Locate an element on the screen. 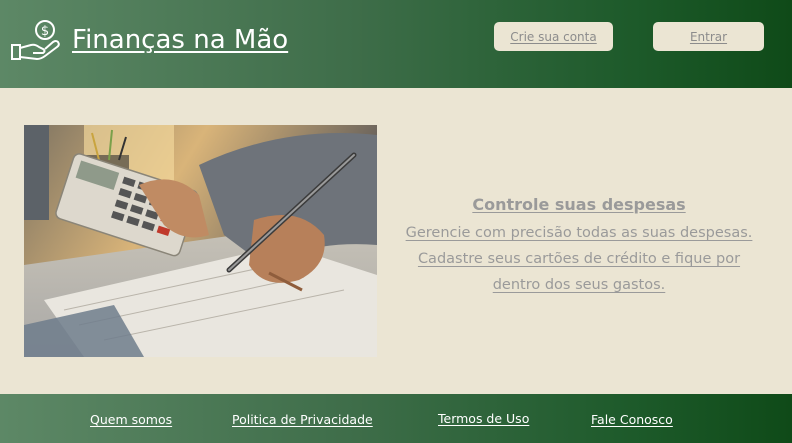  hand-money-icon: $ is located at coordinates (35, 40).